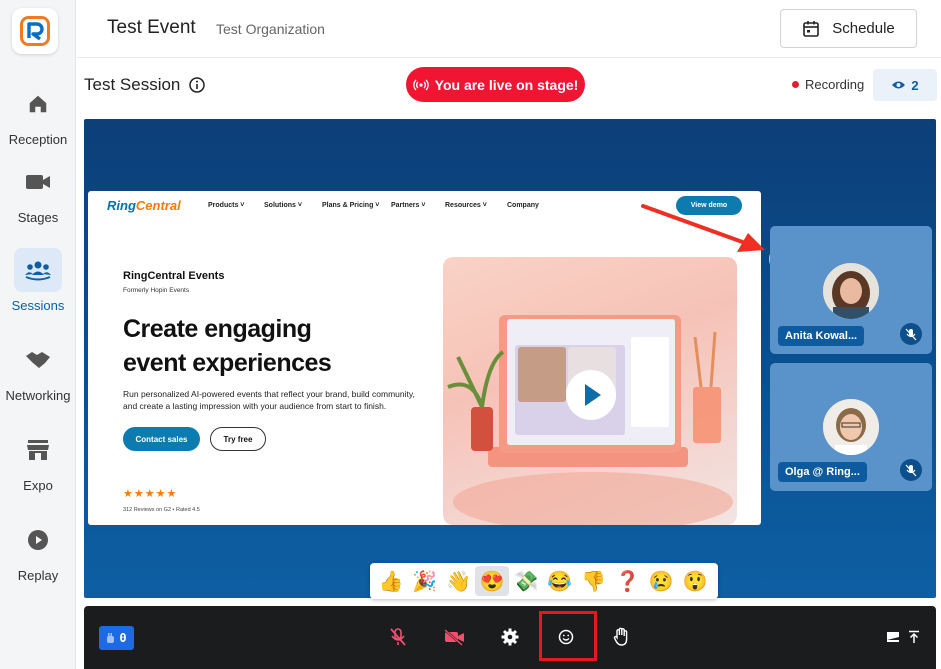  I want to click on recording-indicator: Recording, so click(828, 84).